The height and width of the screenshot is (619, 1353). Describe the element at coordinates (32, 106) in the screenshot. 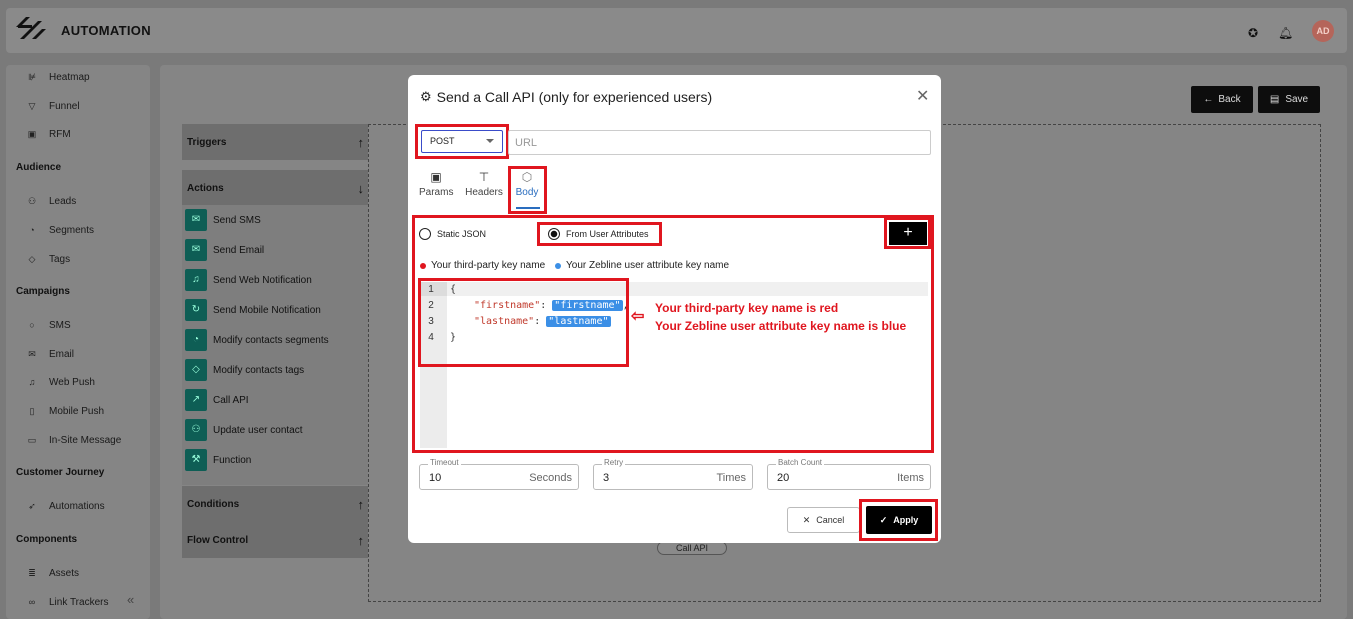

I see `funnel-icon: ▽` at that location.